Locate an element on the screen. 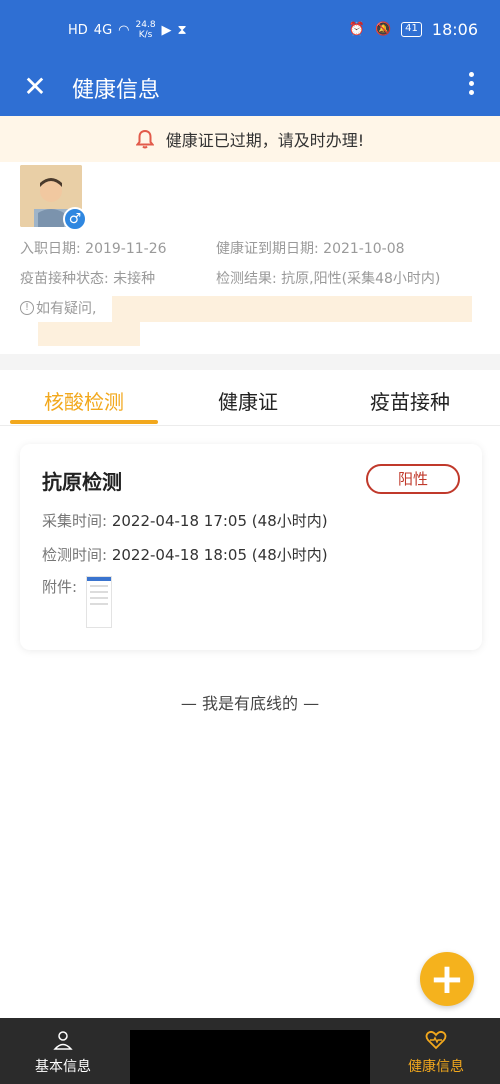 Image resolution: width=500 pixels, height=1084 pixels. contact-note: ! 如有疑问, is located at coordinates (58, 308).